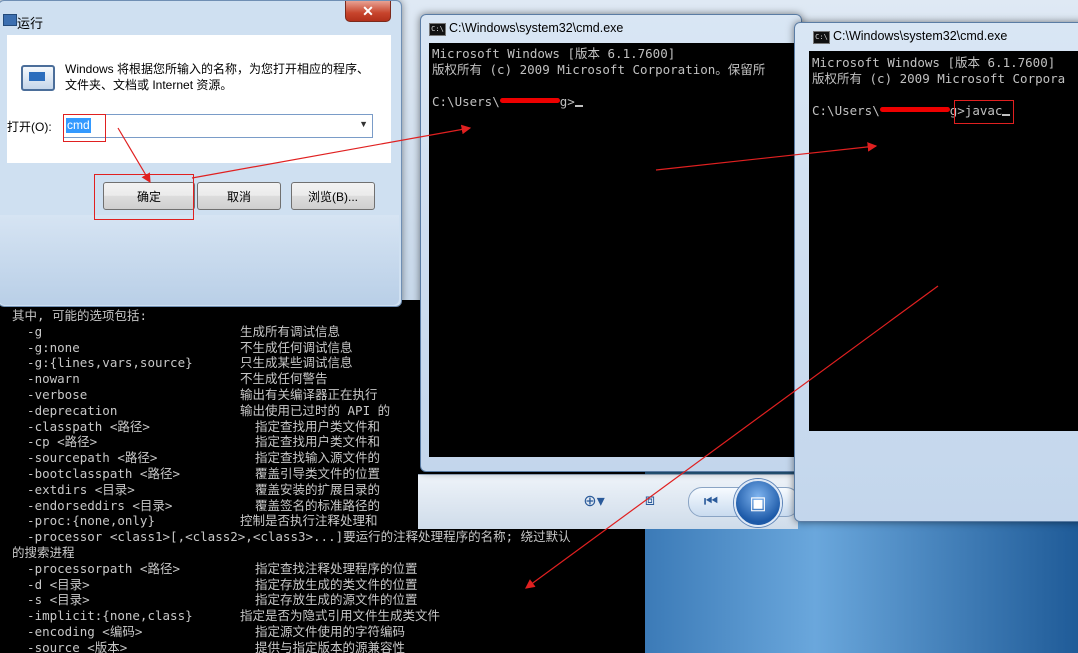 Image resolution: width=1078 pixels, height=653 pixels. I want to click on help-intro: 其中, 可能的选项包括:, so click(80, 315).